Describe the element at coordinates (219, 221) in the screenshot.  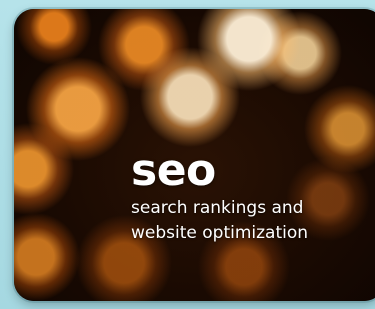
I see `card-subtitle: search rankings and website optimization` at that location.